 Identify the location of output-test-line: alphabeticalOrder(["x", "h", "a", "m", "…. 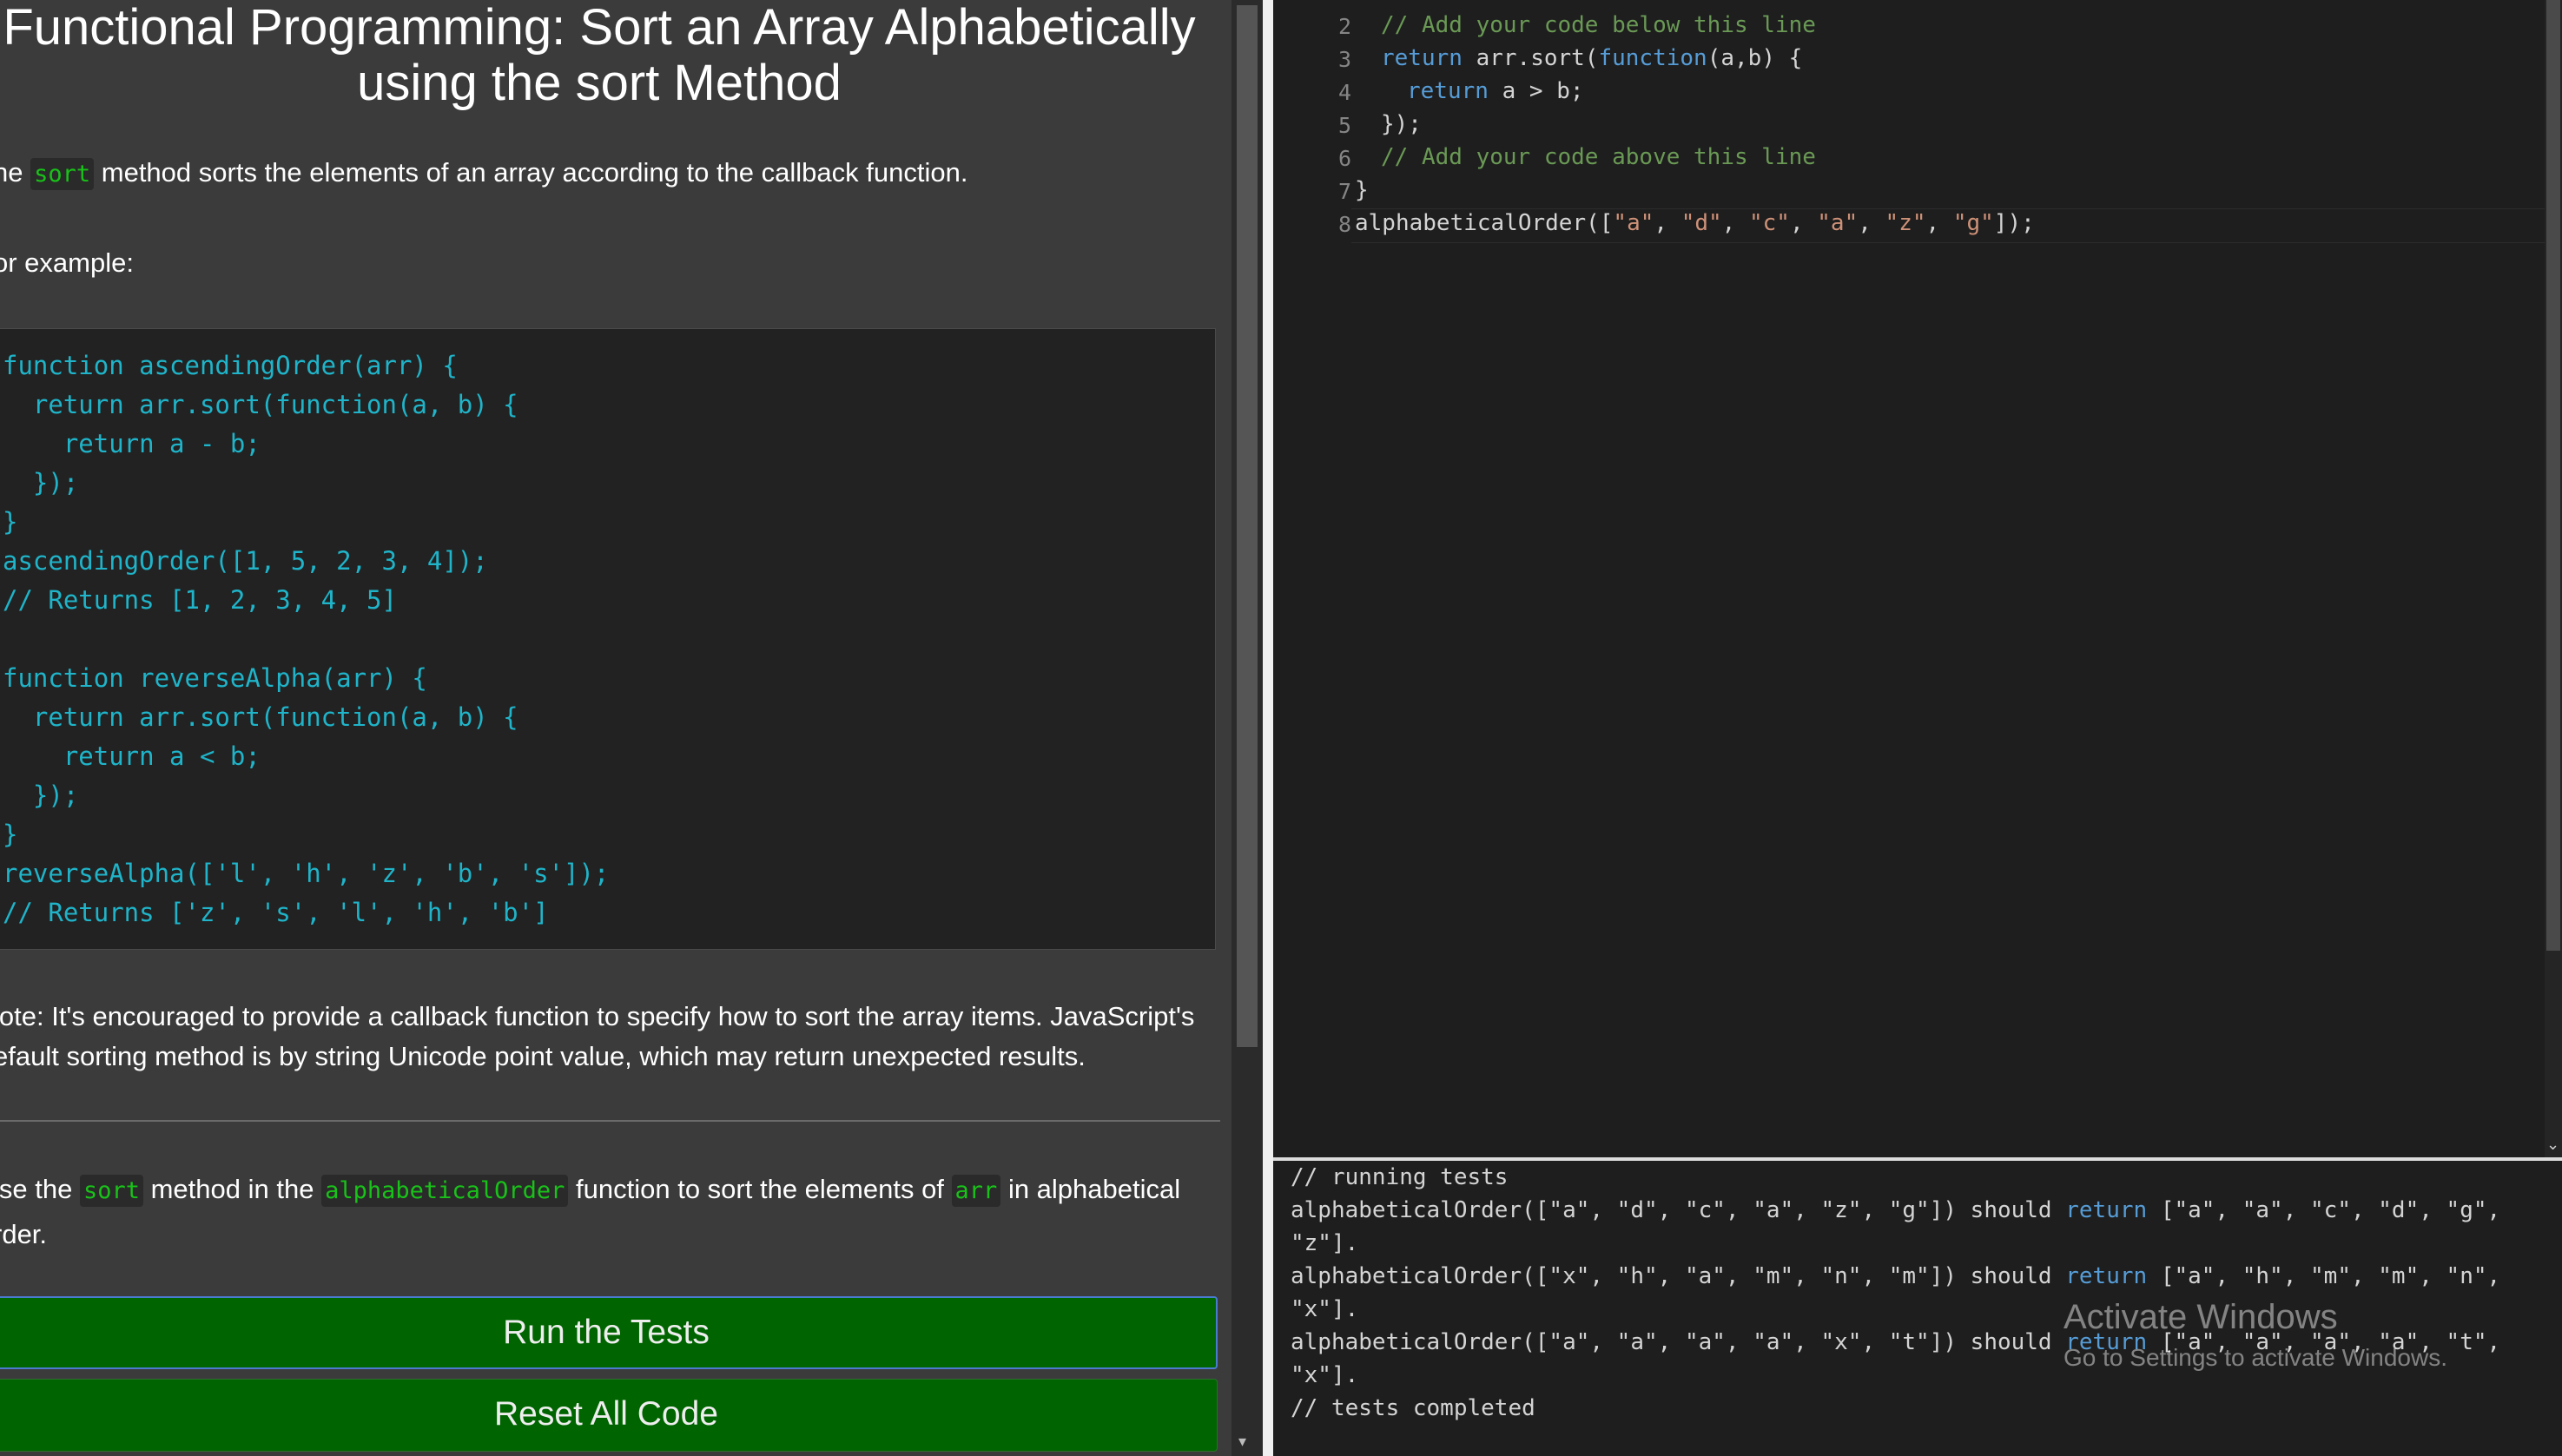
(1895, 1276).